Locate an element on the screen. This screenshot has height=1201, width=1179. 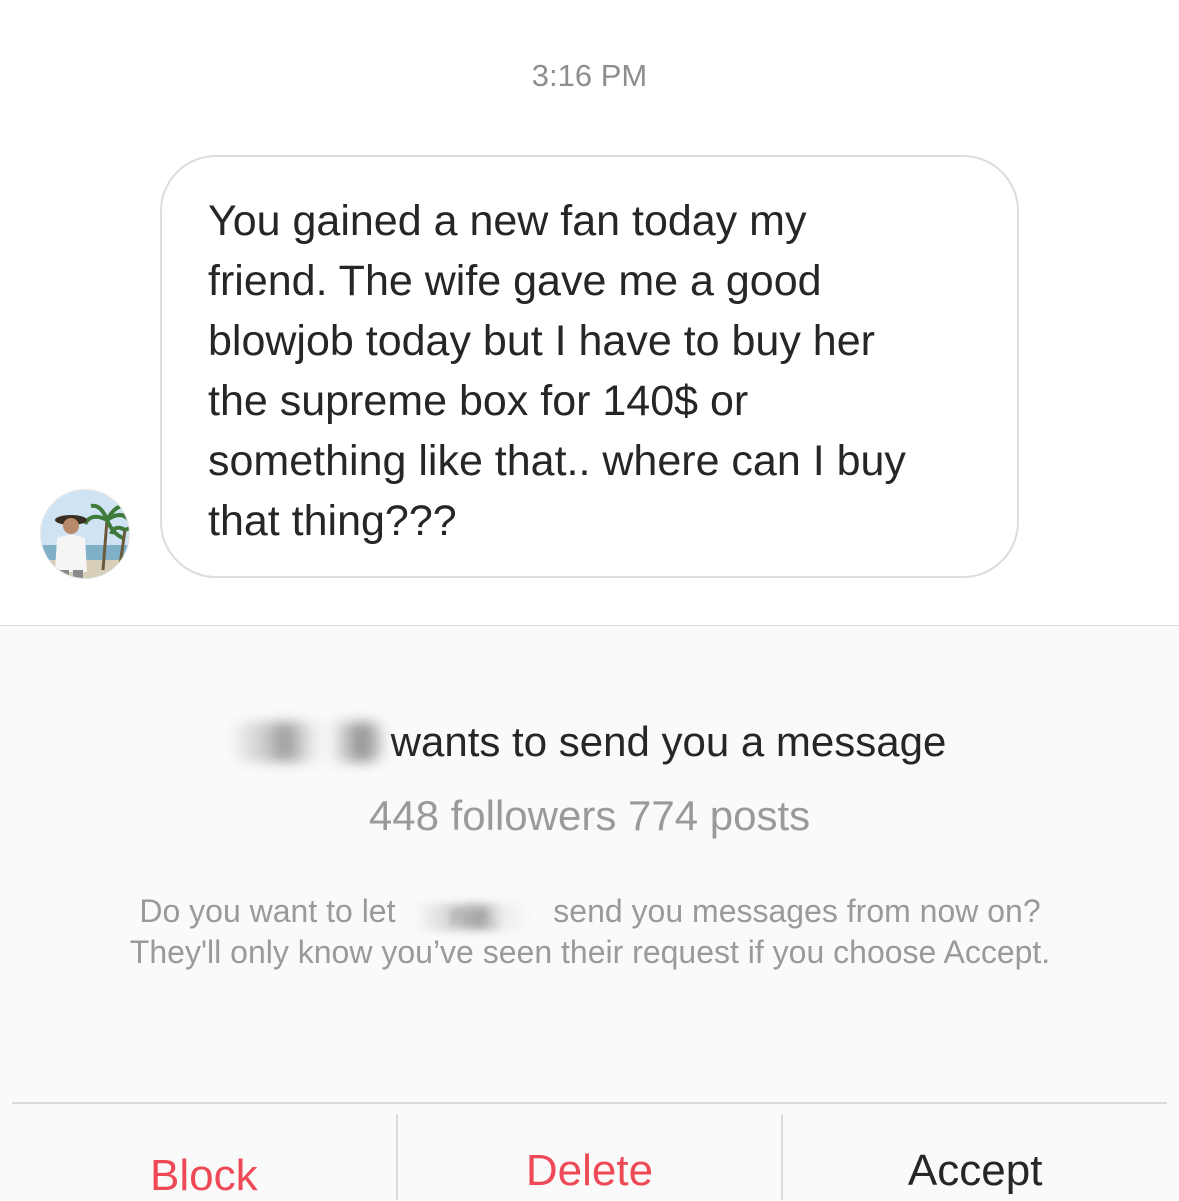
request-action-bar: Block Delete Accept is located at coordinates (589, 1151).